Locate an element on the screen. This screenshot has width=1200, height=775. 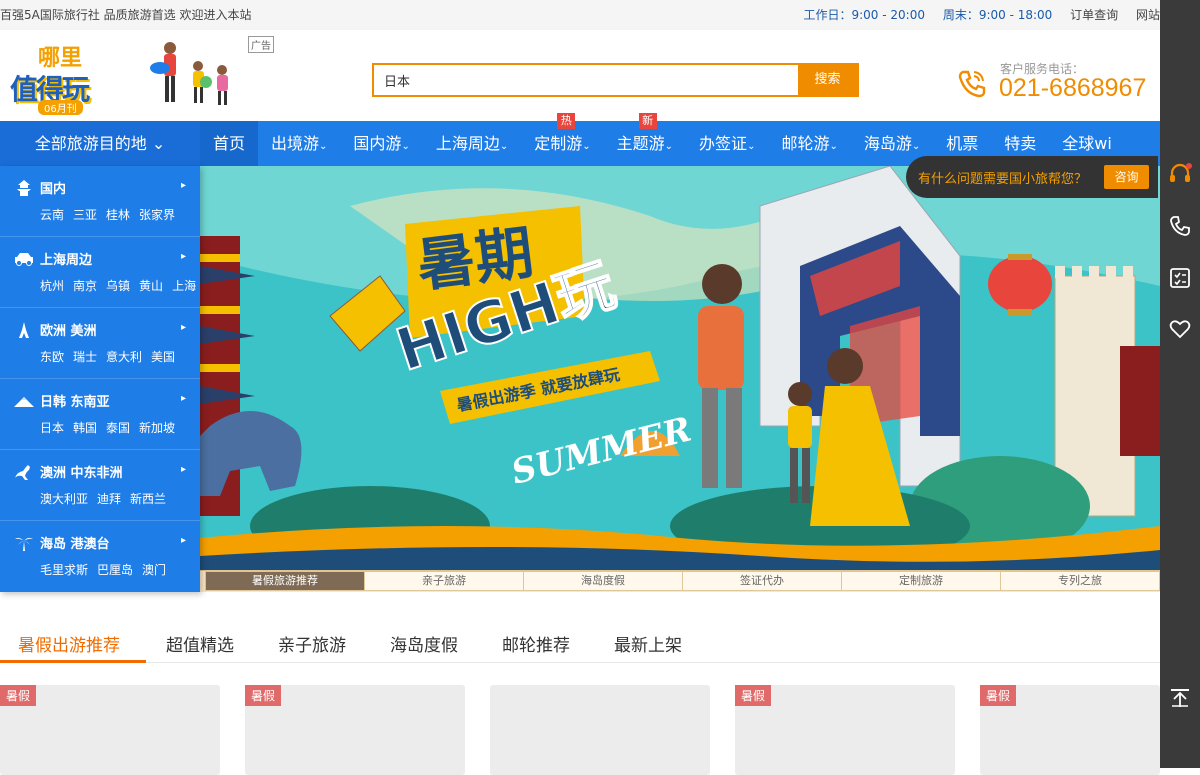
menu-link: 毛里求斯 is located at coordinates (64, 570).